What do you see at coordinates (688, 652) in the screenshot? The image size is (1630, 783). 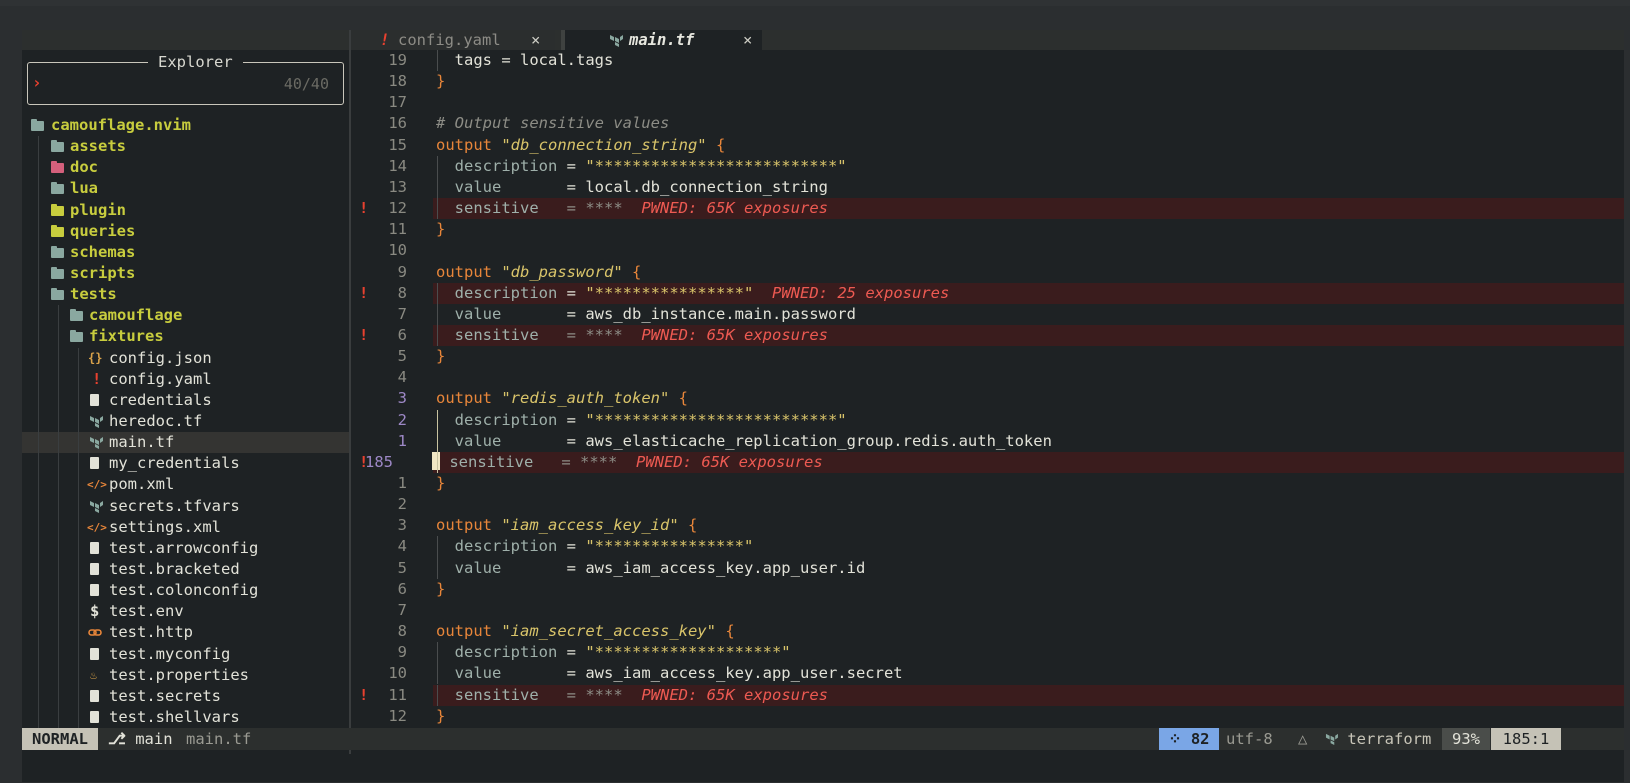 I see `masked-string: "********************"` at bounding box center [688, 652].